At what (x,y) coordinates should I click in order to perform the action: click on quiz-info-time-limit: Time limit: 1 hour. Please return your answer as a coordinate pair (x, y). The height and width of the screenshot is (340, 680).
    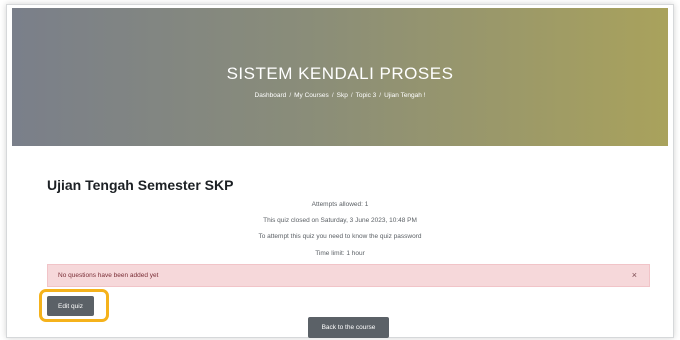
    Looking at the image, I should click on (340, 253).